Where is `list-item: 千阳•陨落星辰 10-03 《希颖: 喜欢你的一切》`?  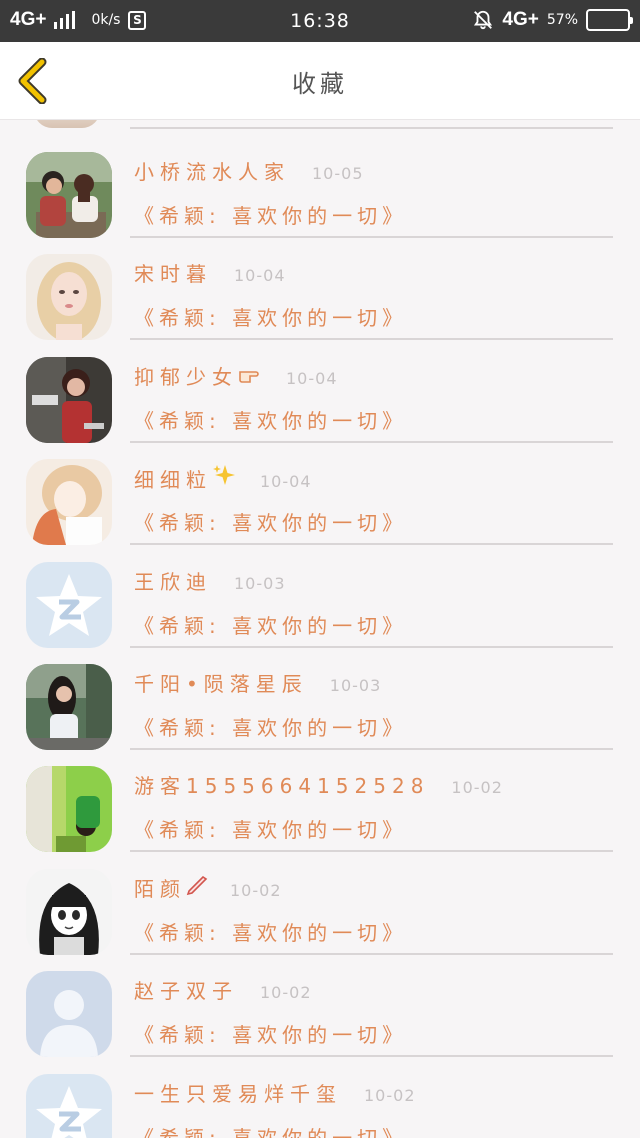
list-item: 千阳•陨落星辰 10-03 《希颖: 喜欢你的一切》 is located at coordinates (320, 694).